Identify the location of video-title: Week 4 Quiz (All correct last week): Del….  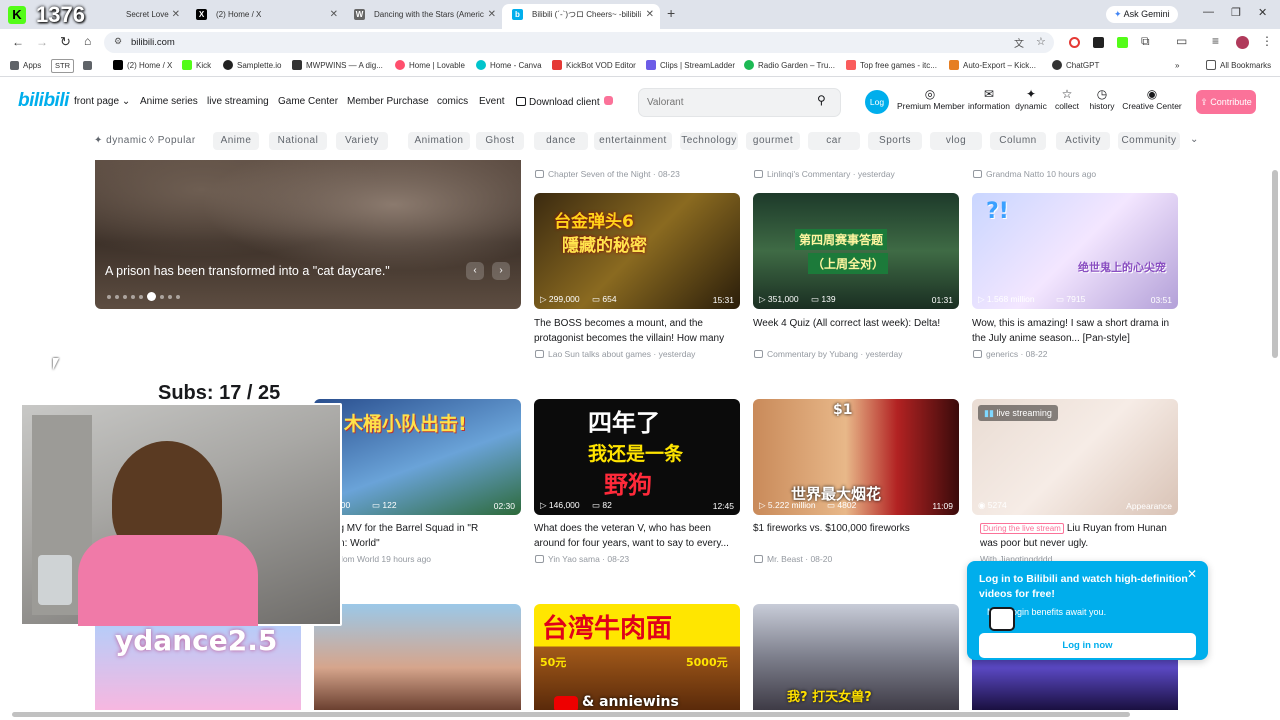
(853, 331).